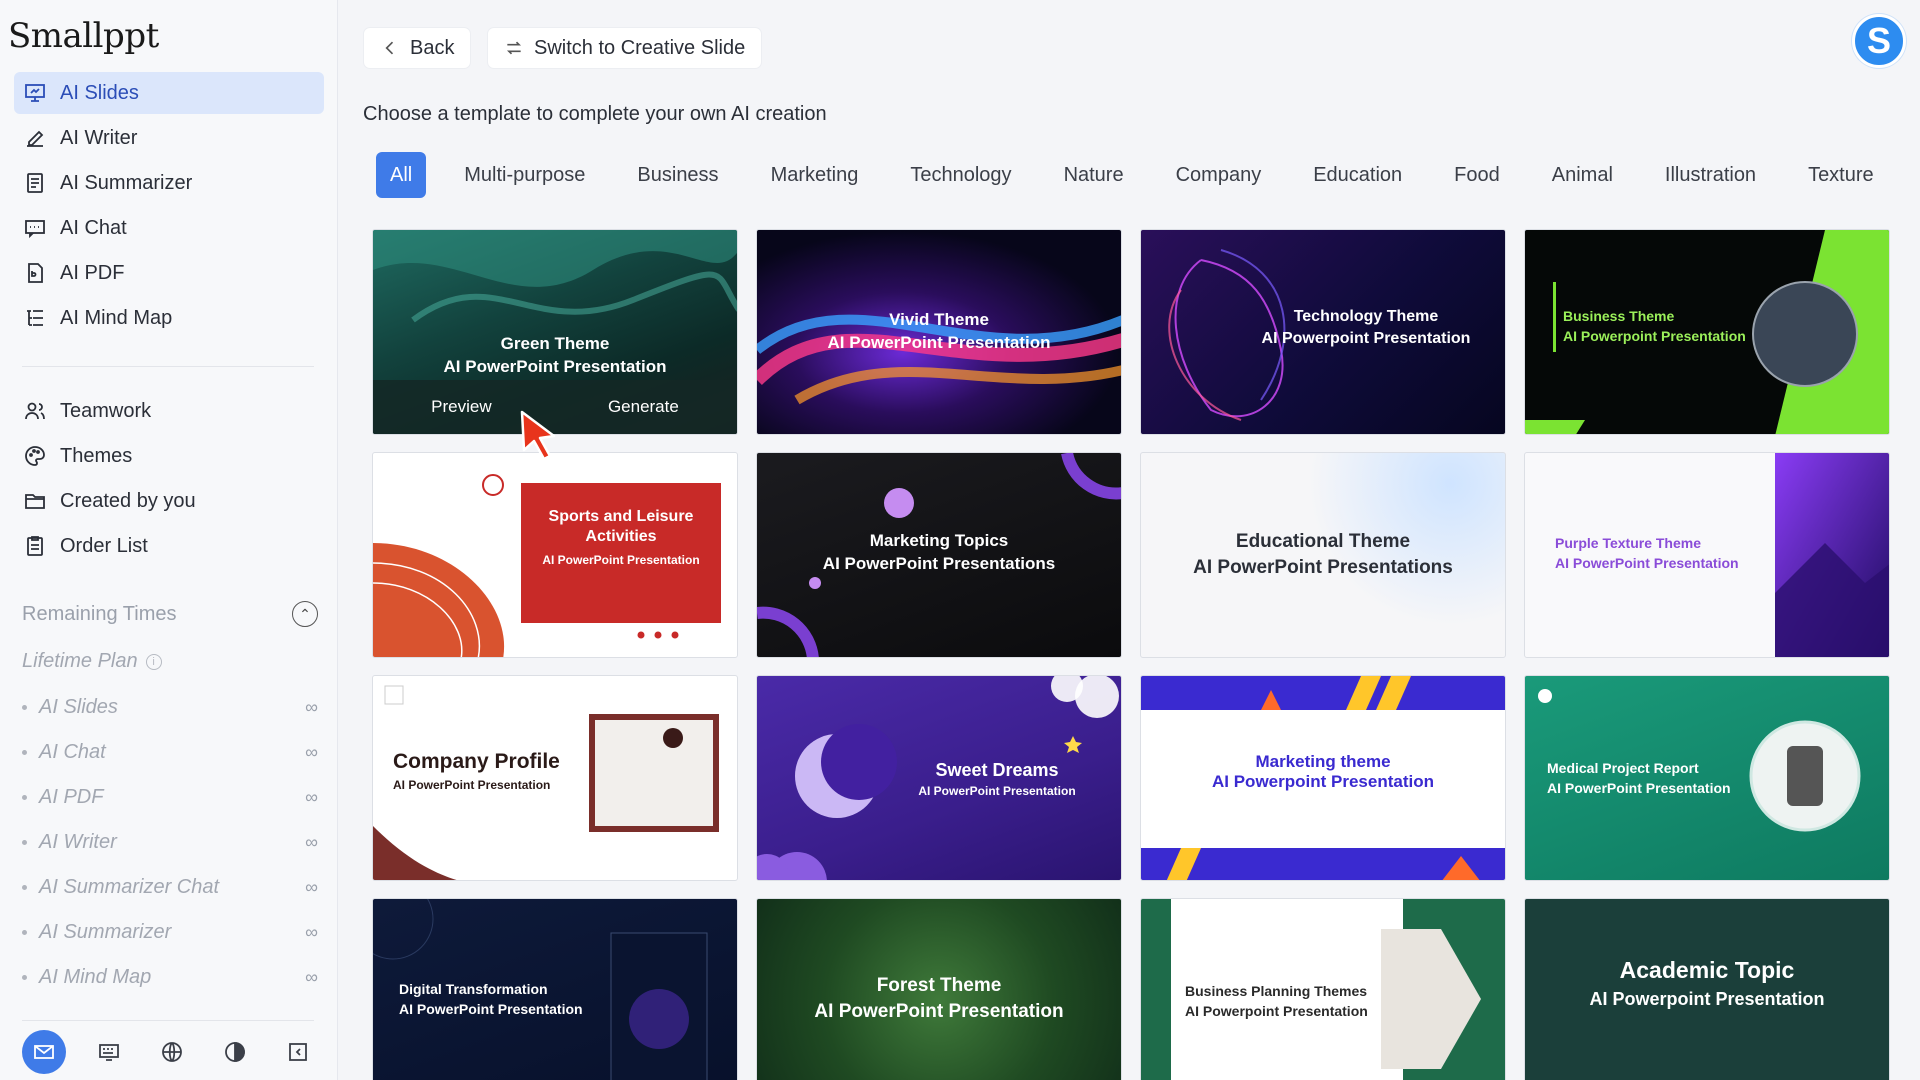  I want to click on presentation-icon, so click(35, 93).